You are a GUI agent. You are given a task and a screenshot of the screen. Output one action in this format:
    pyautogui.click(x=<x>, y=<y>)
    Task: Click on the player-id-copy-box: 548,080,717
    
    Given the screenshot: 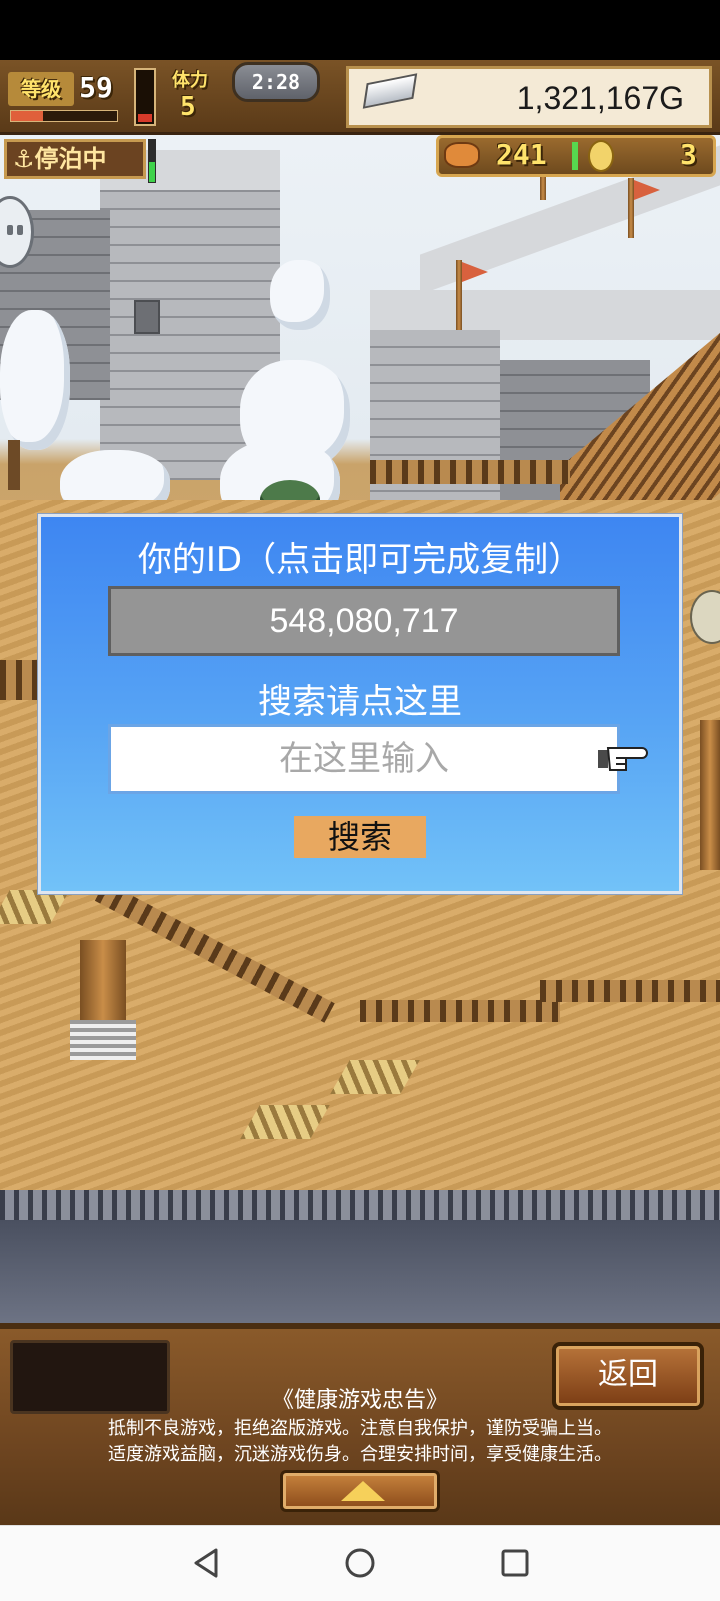 What is the action you would take?
    pyautogui.click(x=364, y=621)
    